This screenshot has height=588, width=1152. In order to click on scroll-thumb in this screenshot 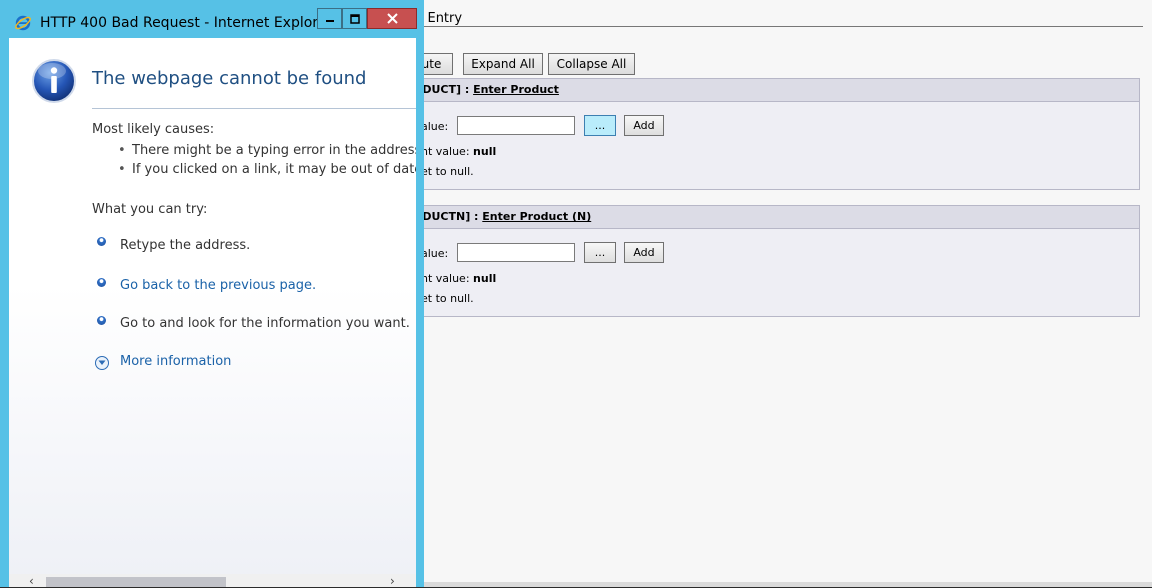, I will do `click(136, 582)`.